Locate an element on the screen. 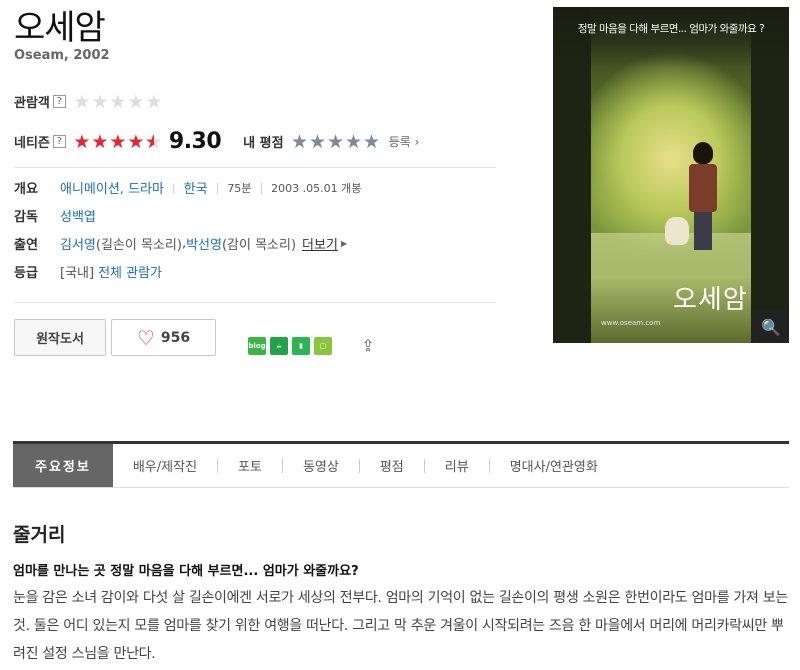 Image resolution: width=800 pixels, height=670 pixels. poster-top-shade is located at coordinates (671, 37).